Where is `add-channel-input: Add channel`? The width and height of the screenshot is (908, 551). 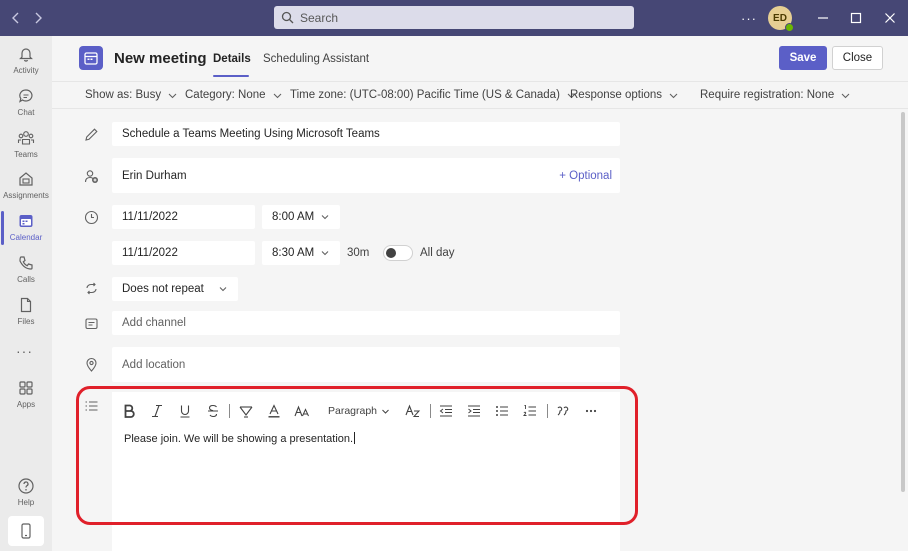 add-channel-input: Add channel is located at coordinates (366, 323).